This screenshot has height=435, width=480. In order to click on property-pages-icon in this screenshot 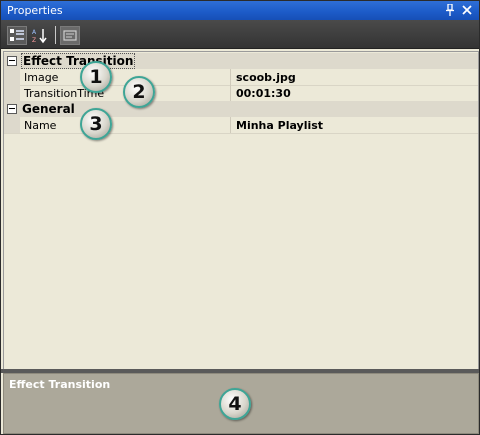, I will do `click(70, 35)`.